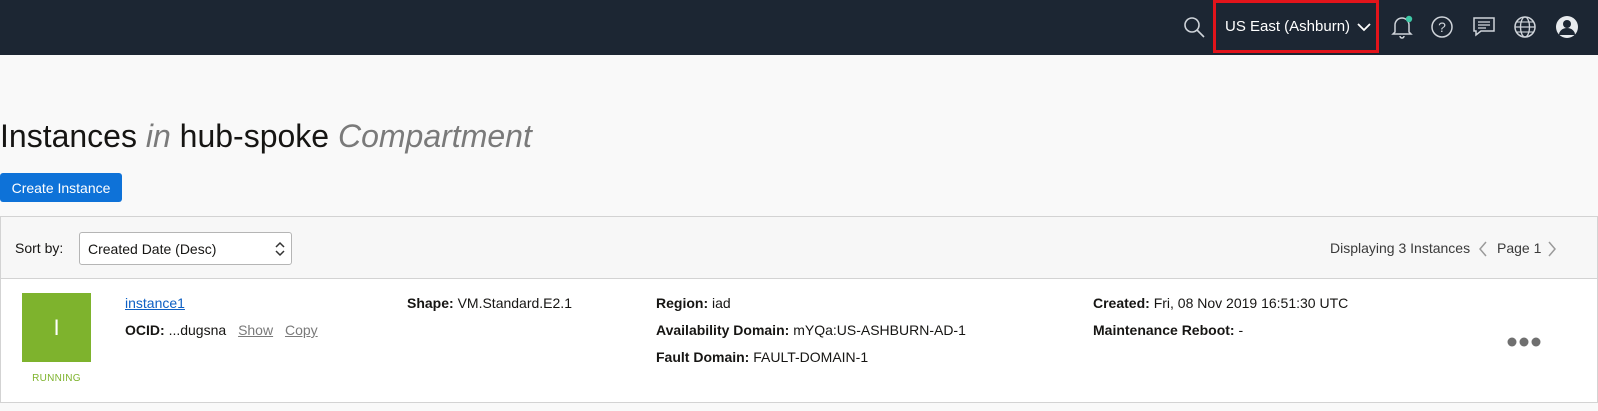 The width and height of the screenshot is (1598, 411). What do you see at coordinates (1364, 27) in the screenshot?
I see `chevron-down-icon` at bounding box center [1364, 27].